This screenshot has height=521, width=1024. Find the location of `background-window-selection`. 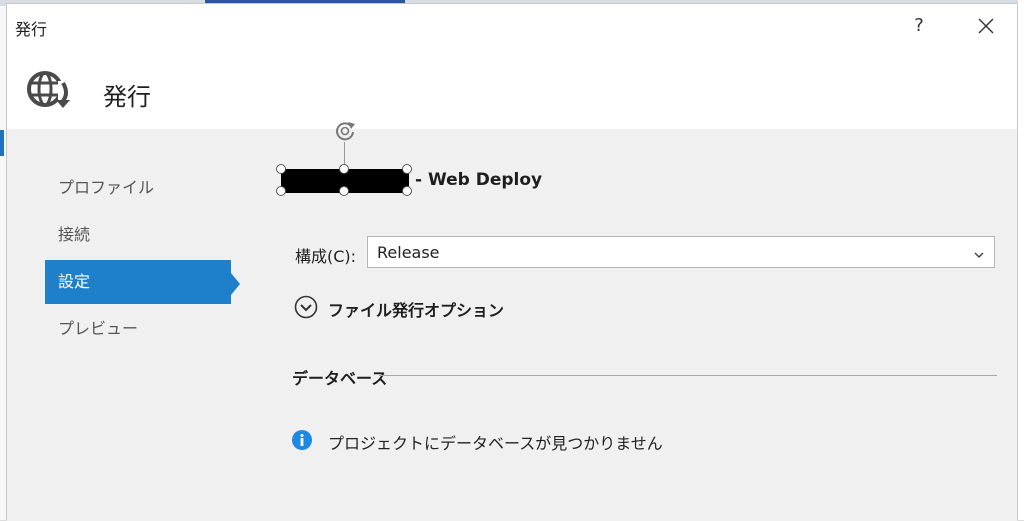

background-window-selection is located at coordinates (2, 143).